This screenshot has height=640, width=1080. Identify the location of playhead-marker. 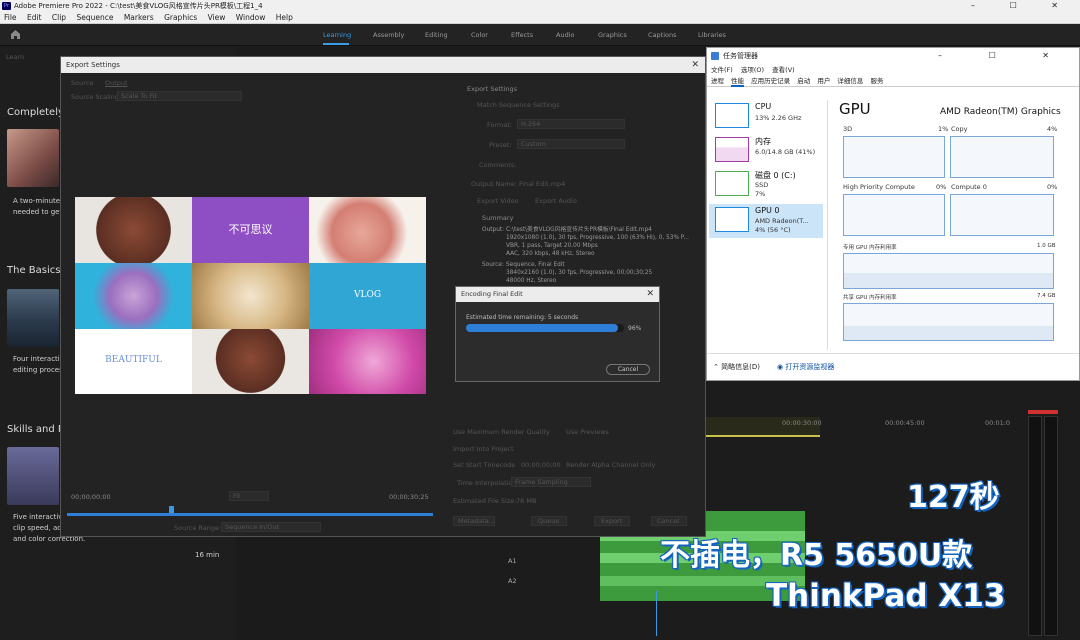
(171, 509).